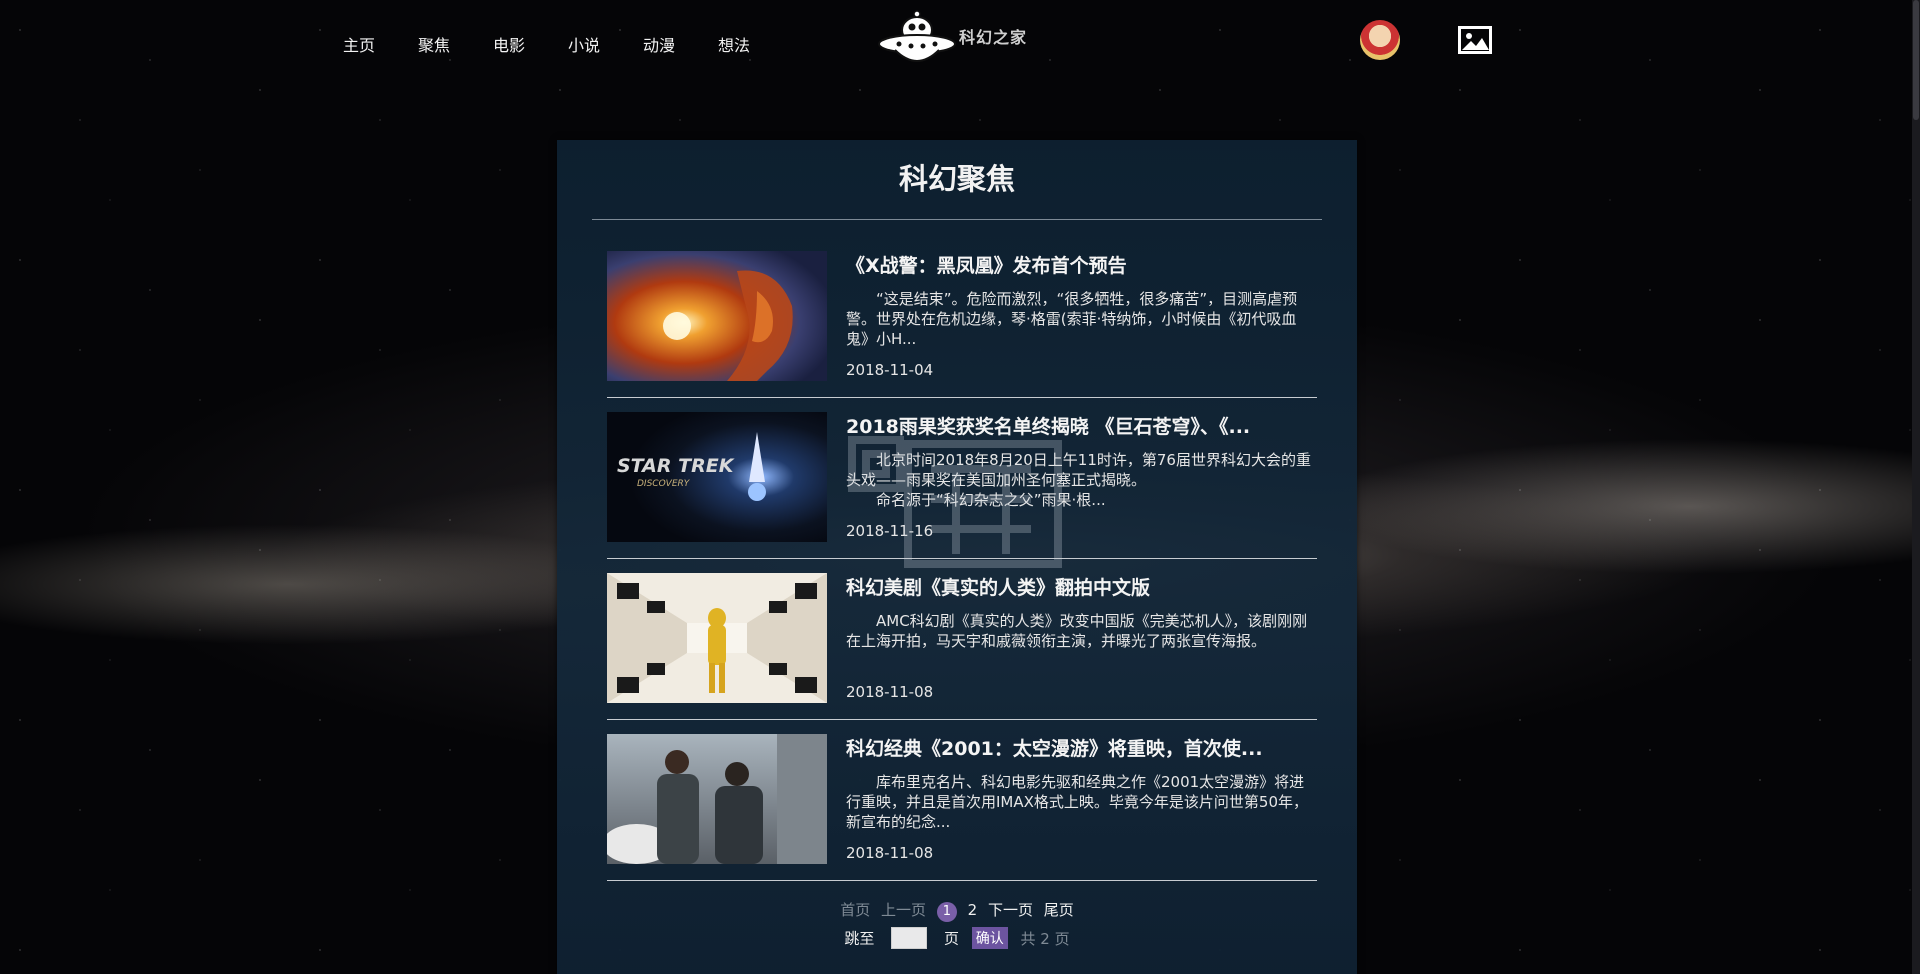 This screenshot has height=974, width=1920. Describe the element at coordinates (1059, 909) in the screenshot. I see `last-page-link: 尾页` at that location.